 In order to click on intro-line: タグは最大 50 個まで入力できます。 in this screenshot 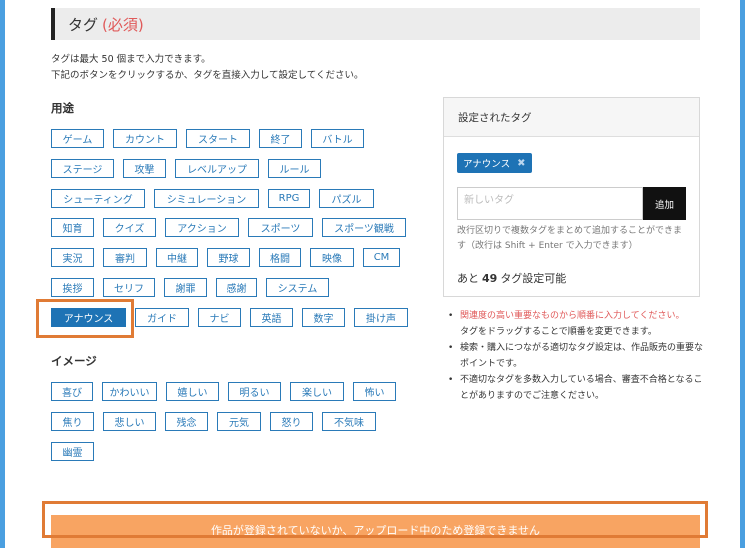, I will do `click(131, 59)`.